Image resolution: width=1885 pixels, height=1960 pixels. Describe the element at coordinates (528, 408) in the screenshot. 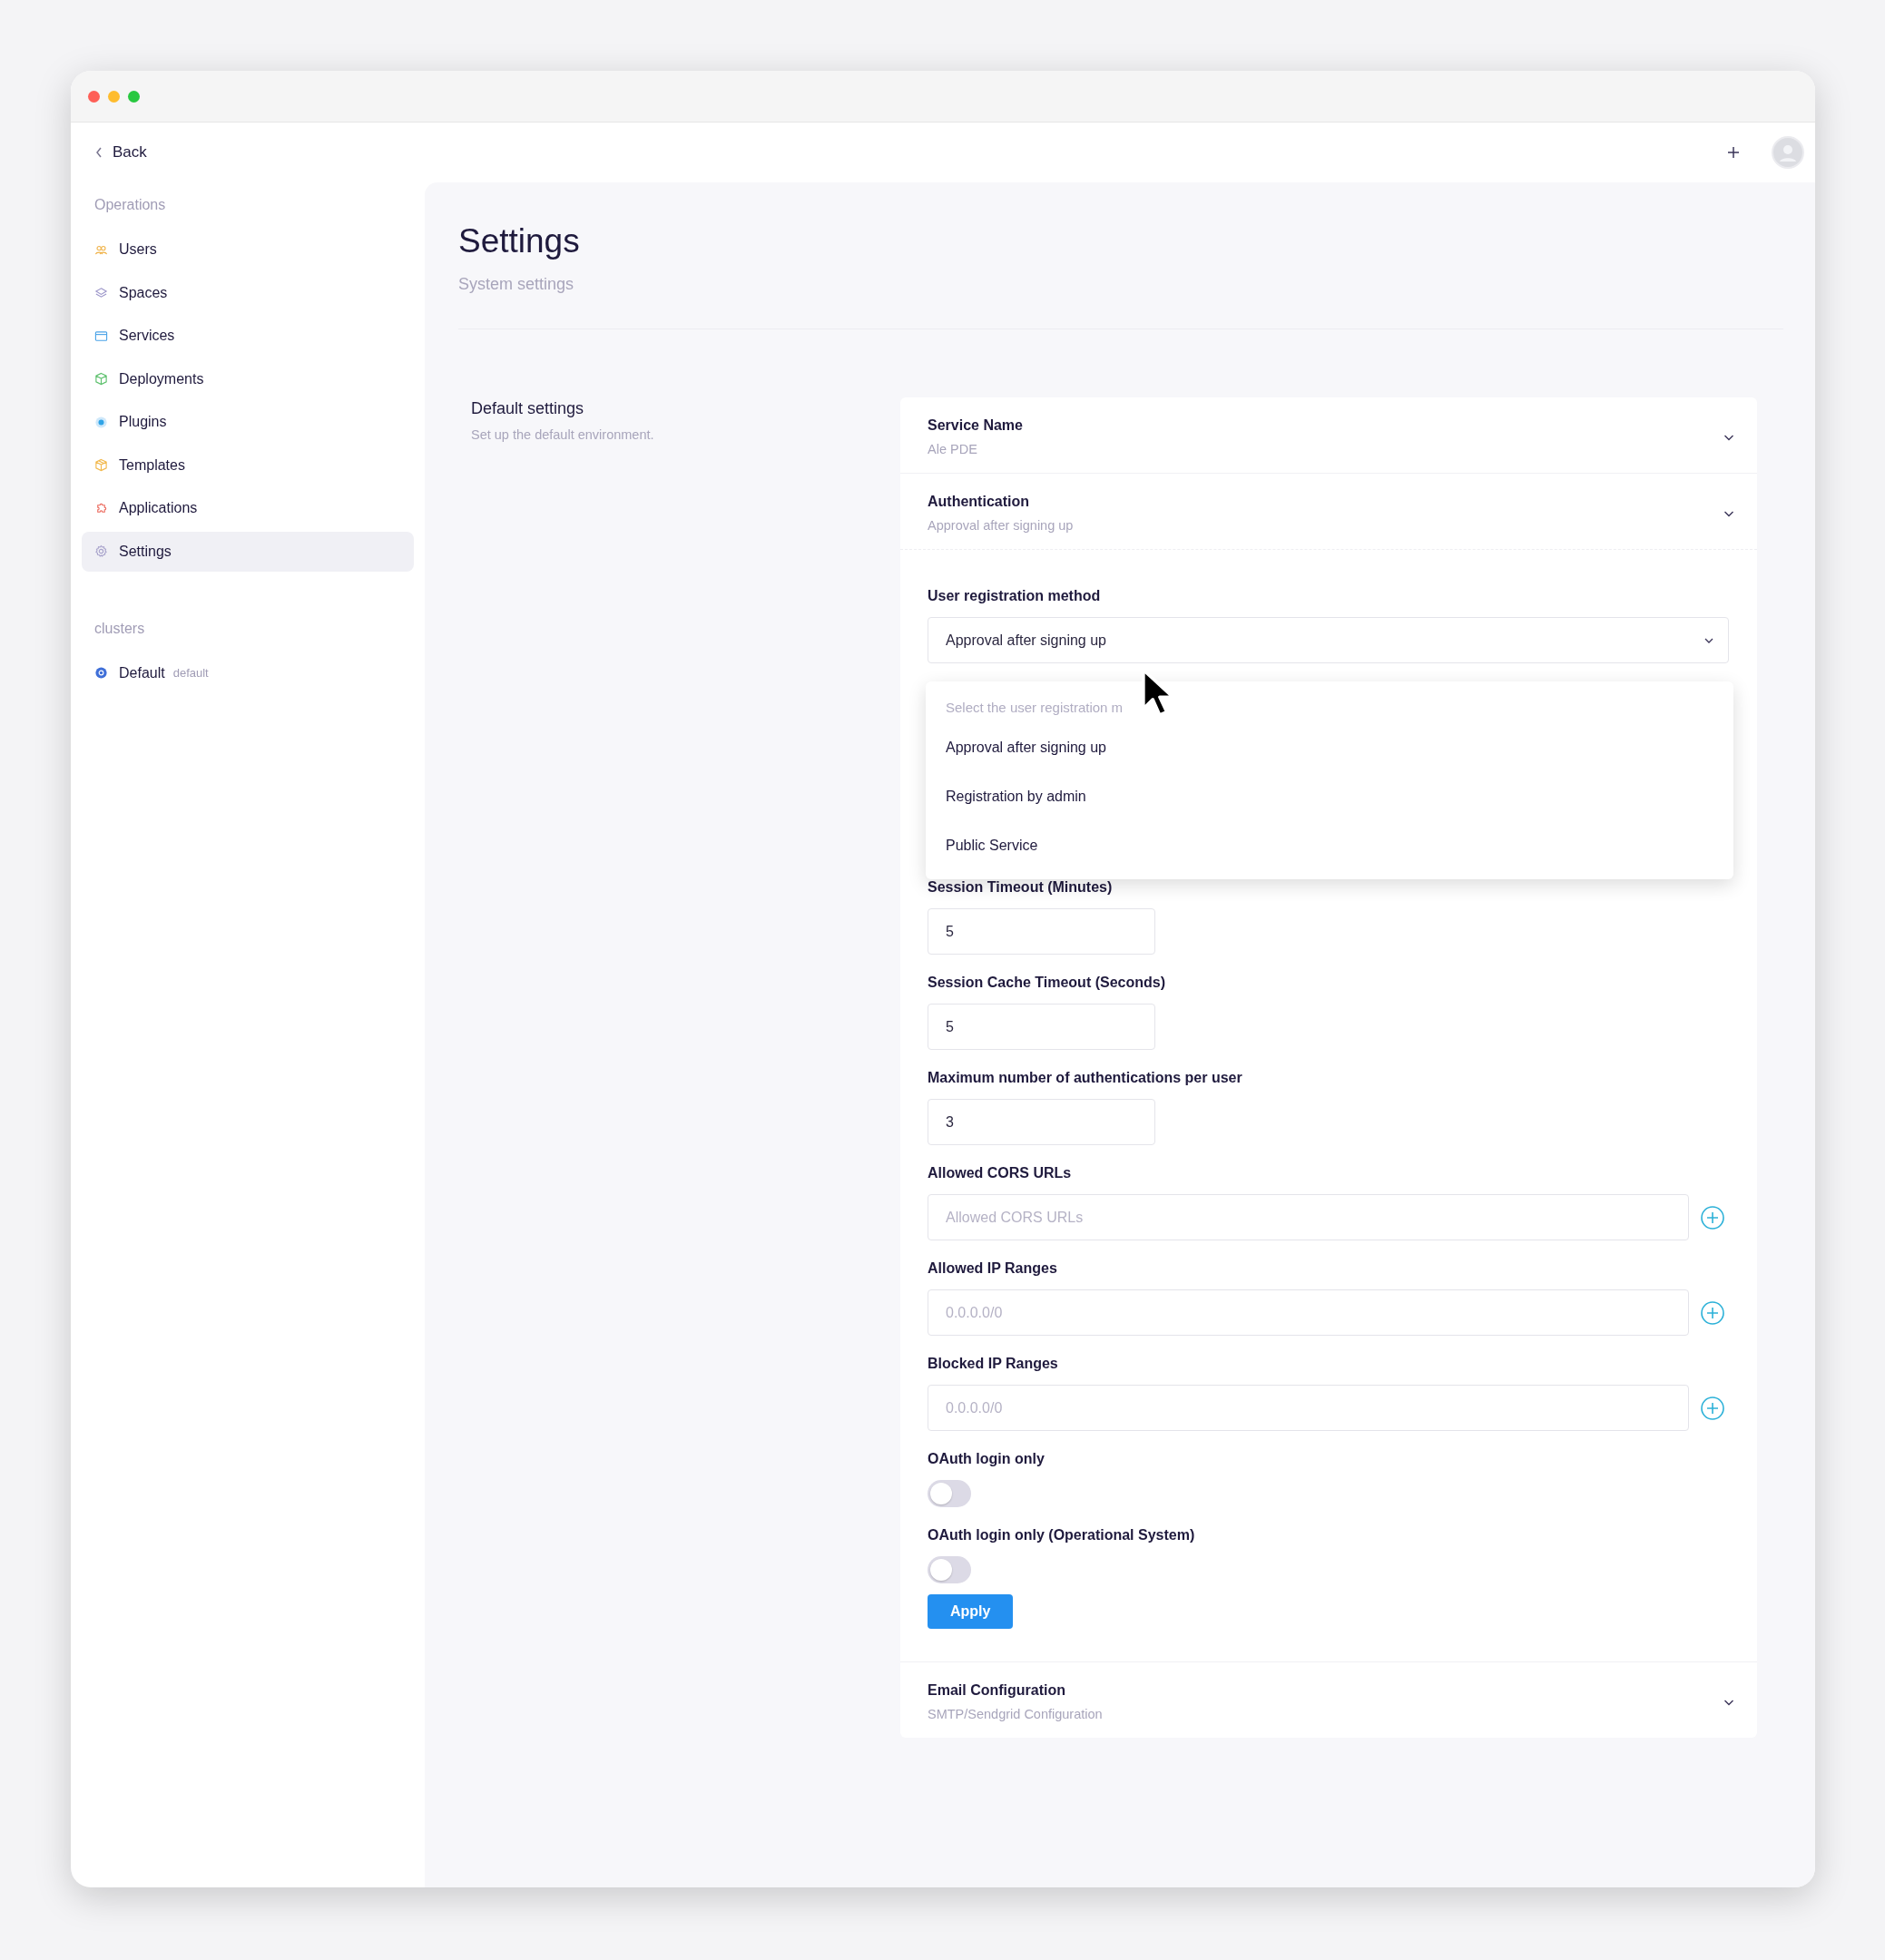

I see `section-title: Default settings` at that location.